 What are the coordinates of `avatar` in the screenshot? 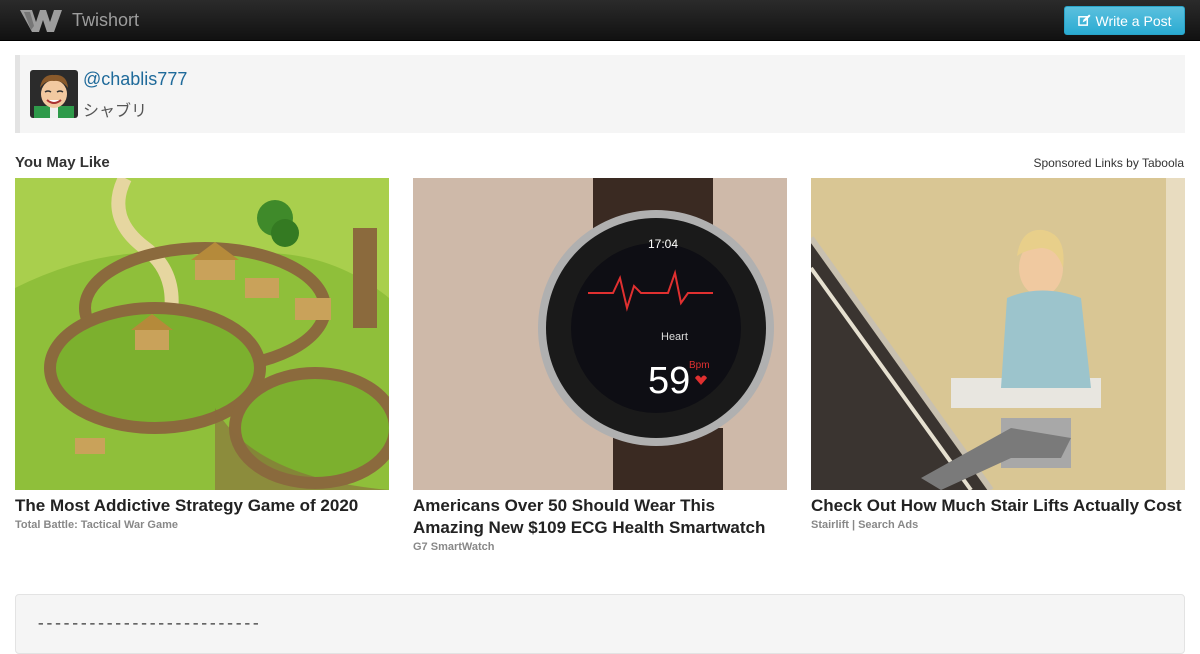 It's located at (54, 94).